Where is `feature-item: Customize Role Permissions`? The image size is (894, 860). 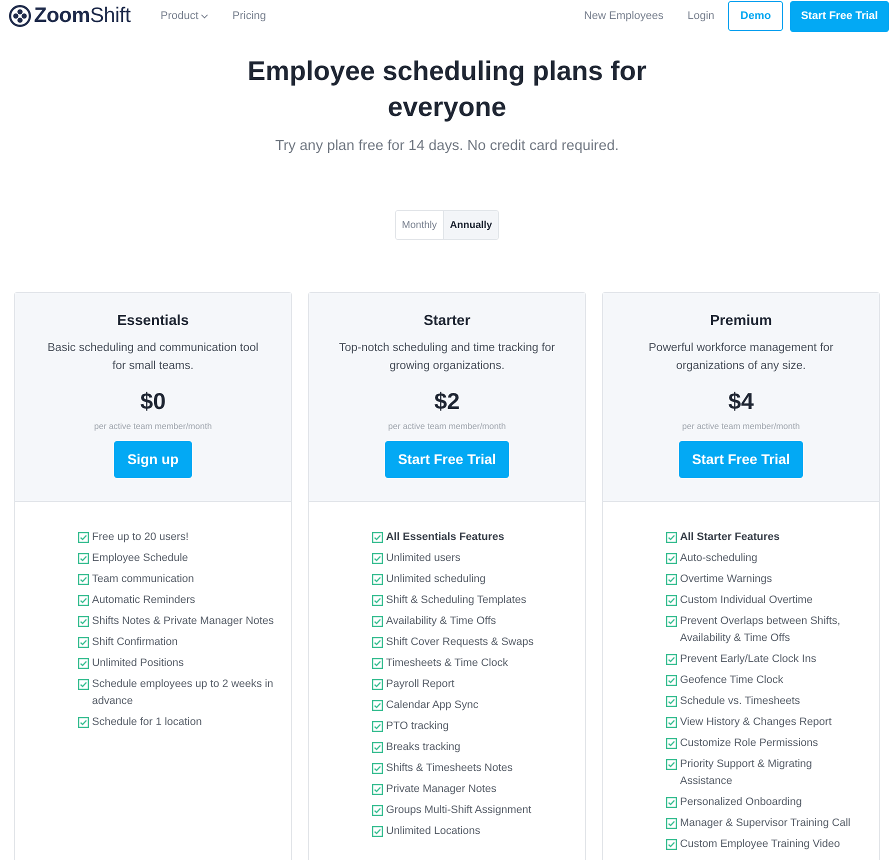
feature-item: Customize Role Permissions is located at coordinates (749, 743).